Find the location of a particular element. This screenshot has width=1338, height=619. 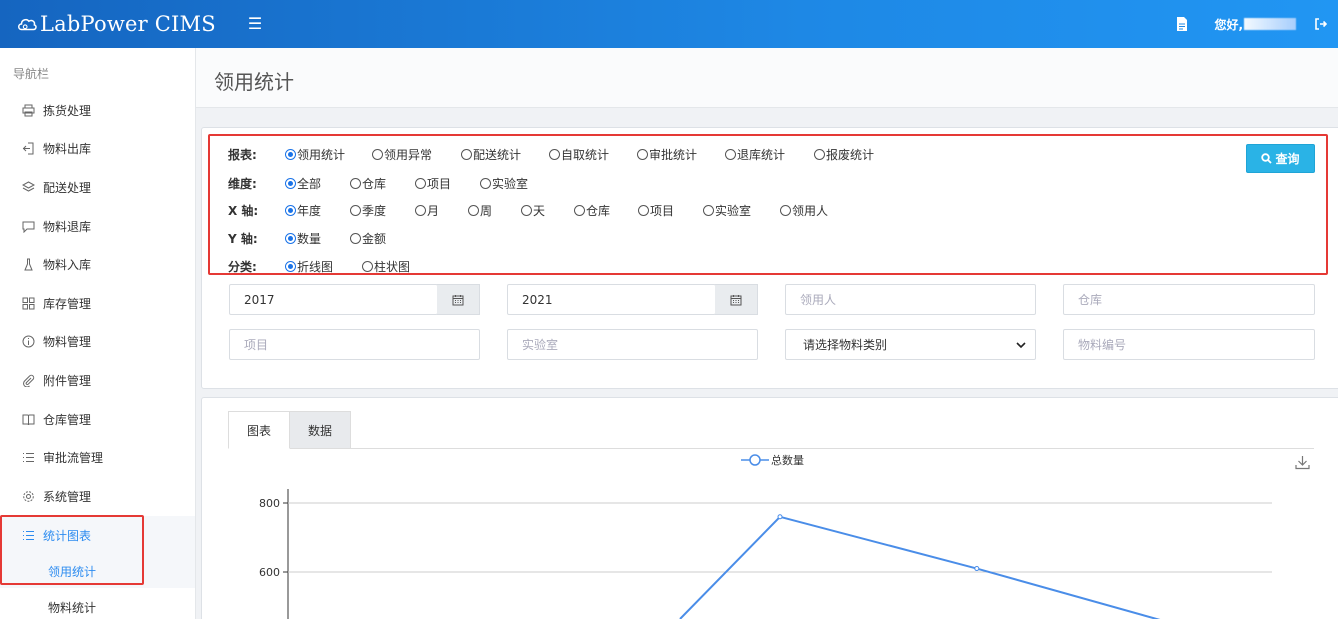

radio-dimension-lab: 实验室 is located at coordinates (515, 183).